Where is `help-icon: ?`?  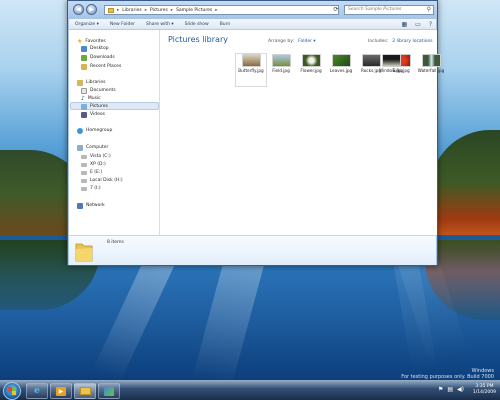 help-icon: ? is located at coordinates (430, 24).